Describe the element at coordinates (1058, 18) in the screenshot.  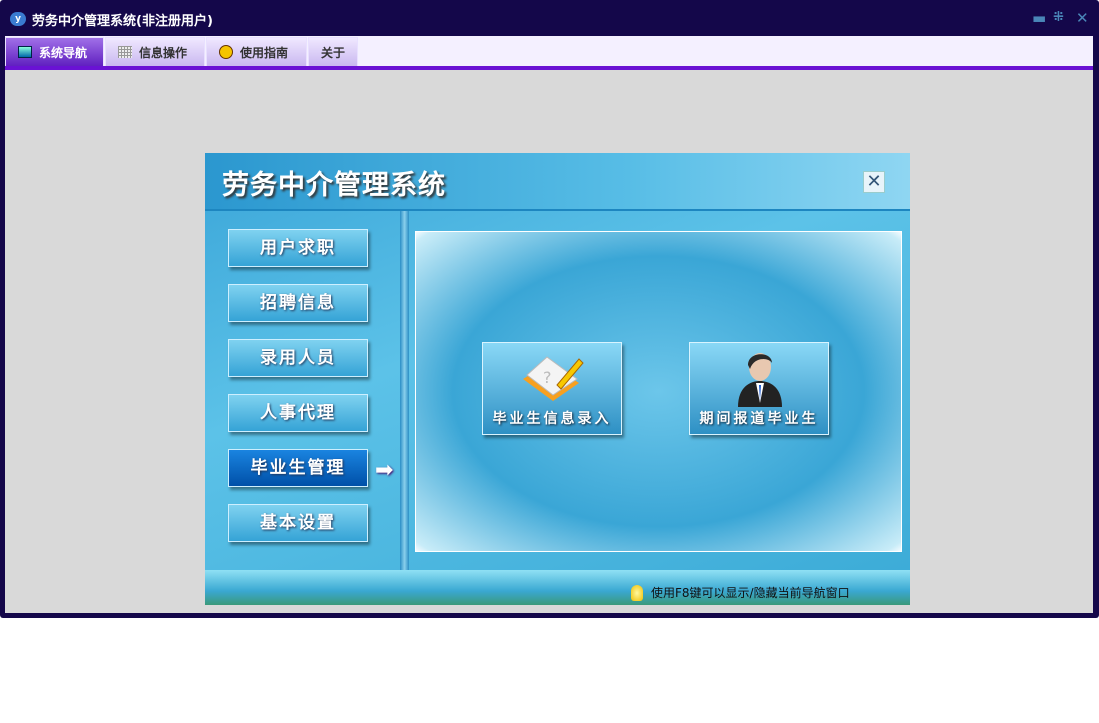
I see `restore-icon: ⁜` at that location.